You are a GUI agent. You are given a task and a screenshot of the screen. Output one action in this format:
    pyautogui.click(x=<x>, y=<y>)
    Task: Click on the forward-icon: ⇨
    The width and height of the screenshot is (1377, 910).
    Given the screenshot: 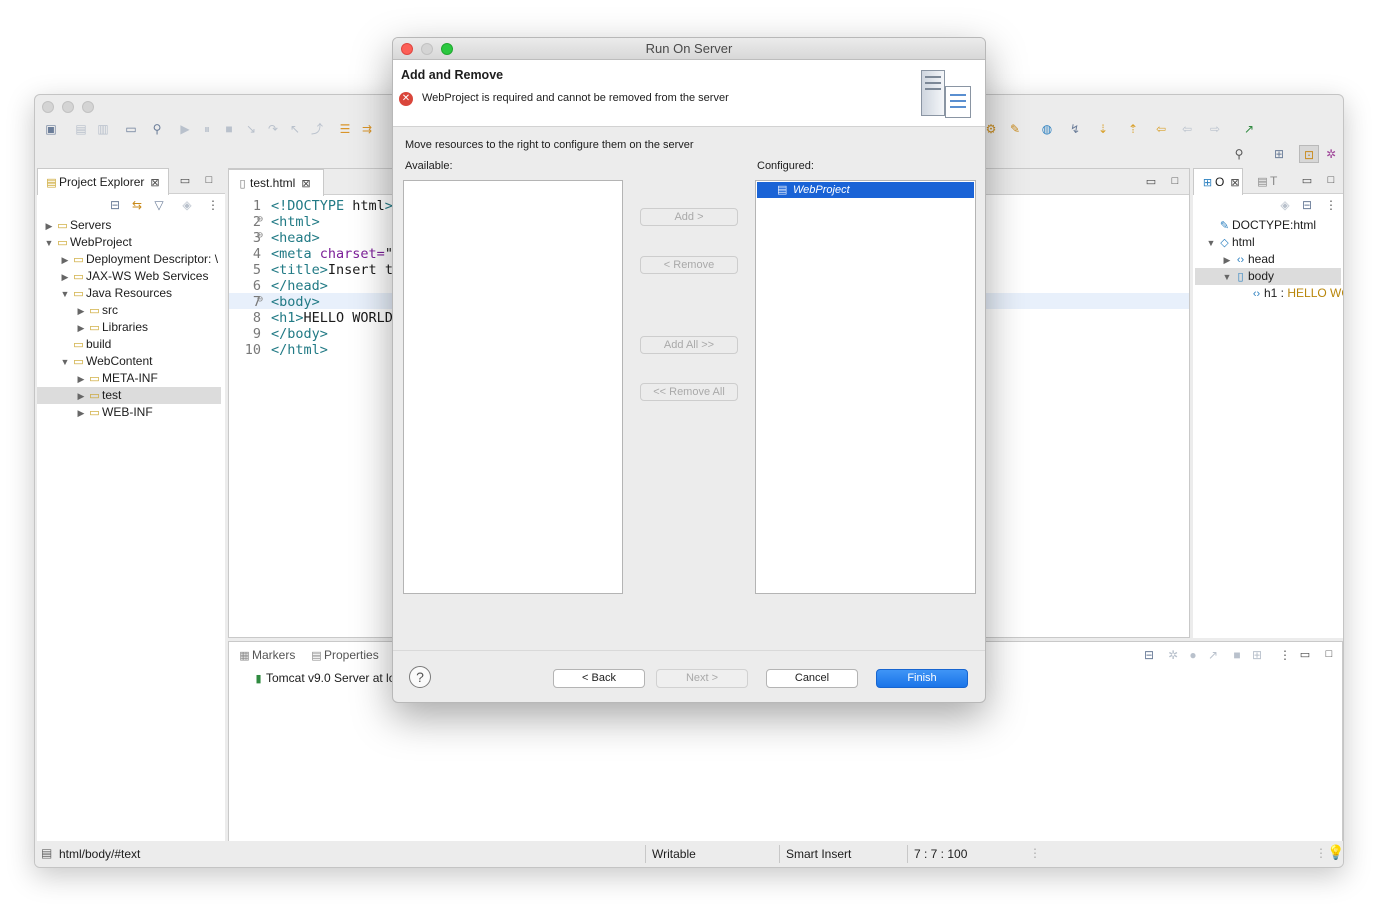 What is the action you would take?
    pyautogui.click(x=1215, y=129)
    